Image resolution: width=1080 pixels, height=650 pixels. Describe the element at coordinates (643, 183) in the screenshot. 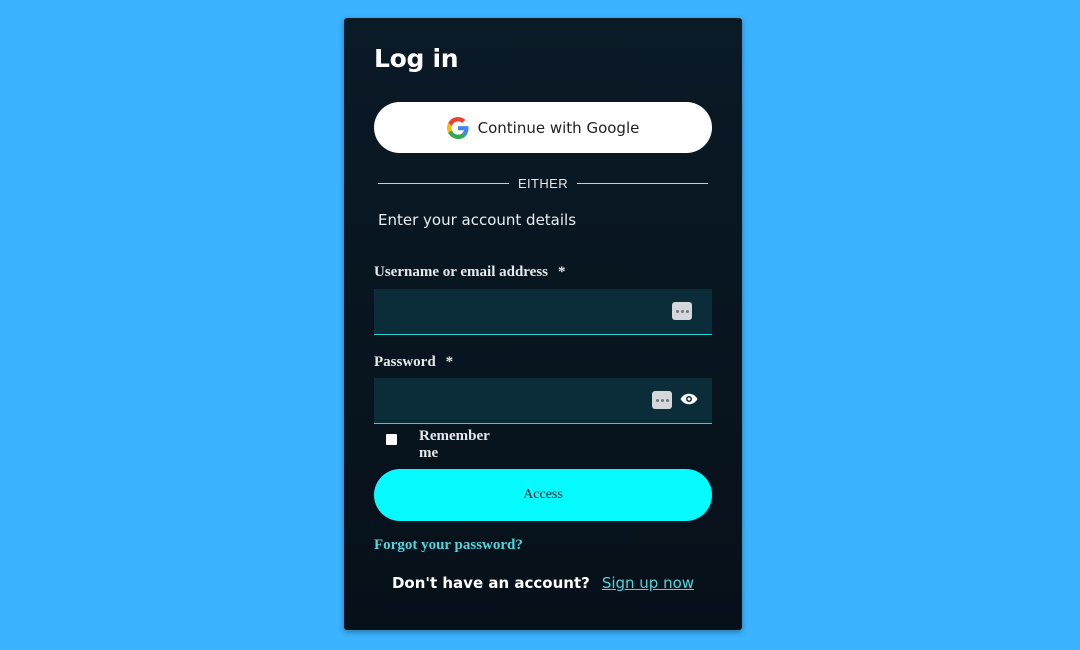

I see `divider-line-right` at that location.